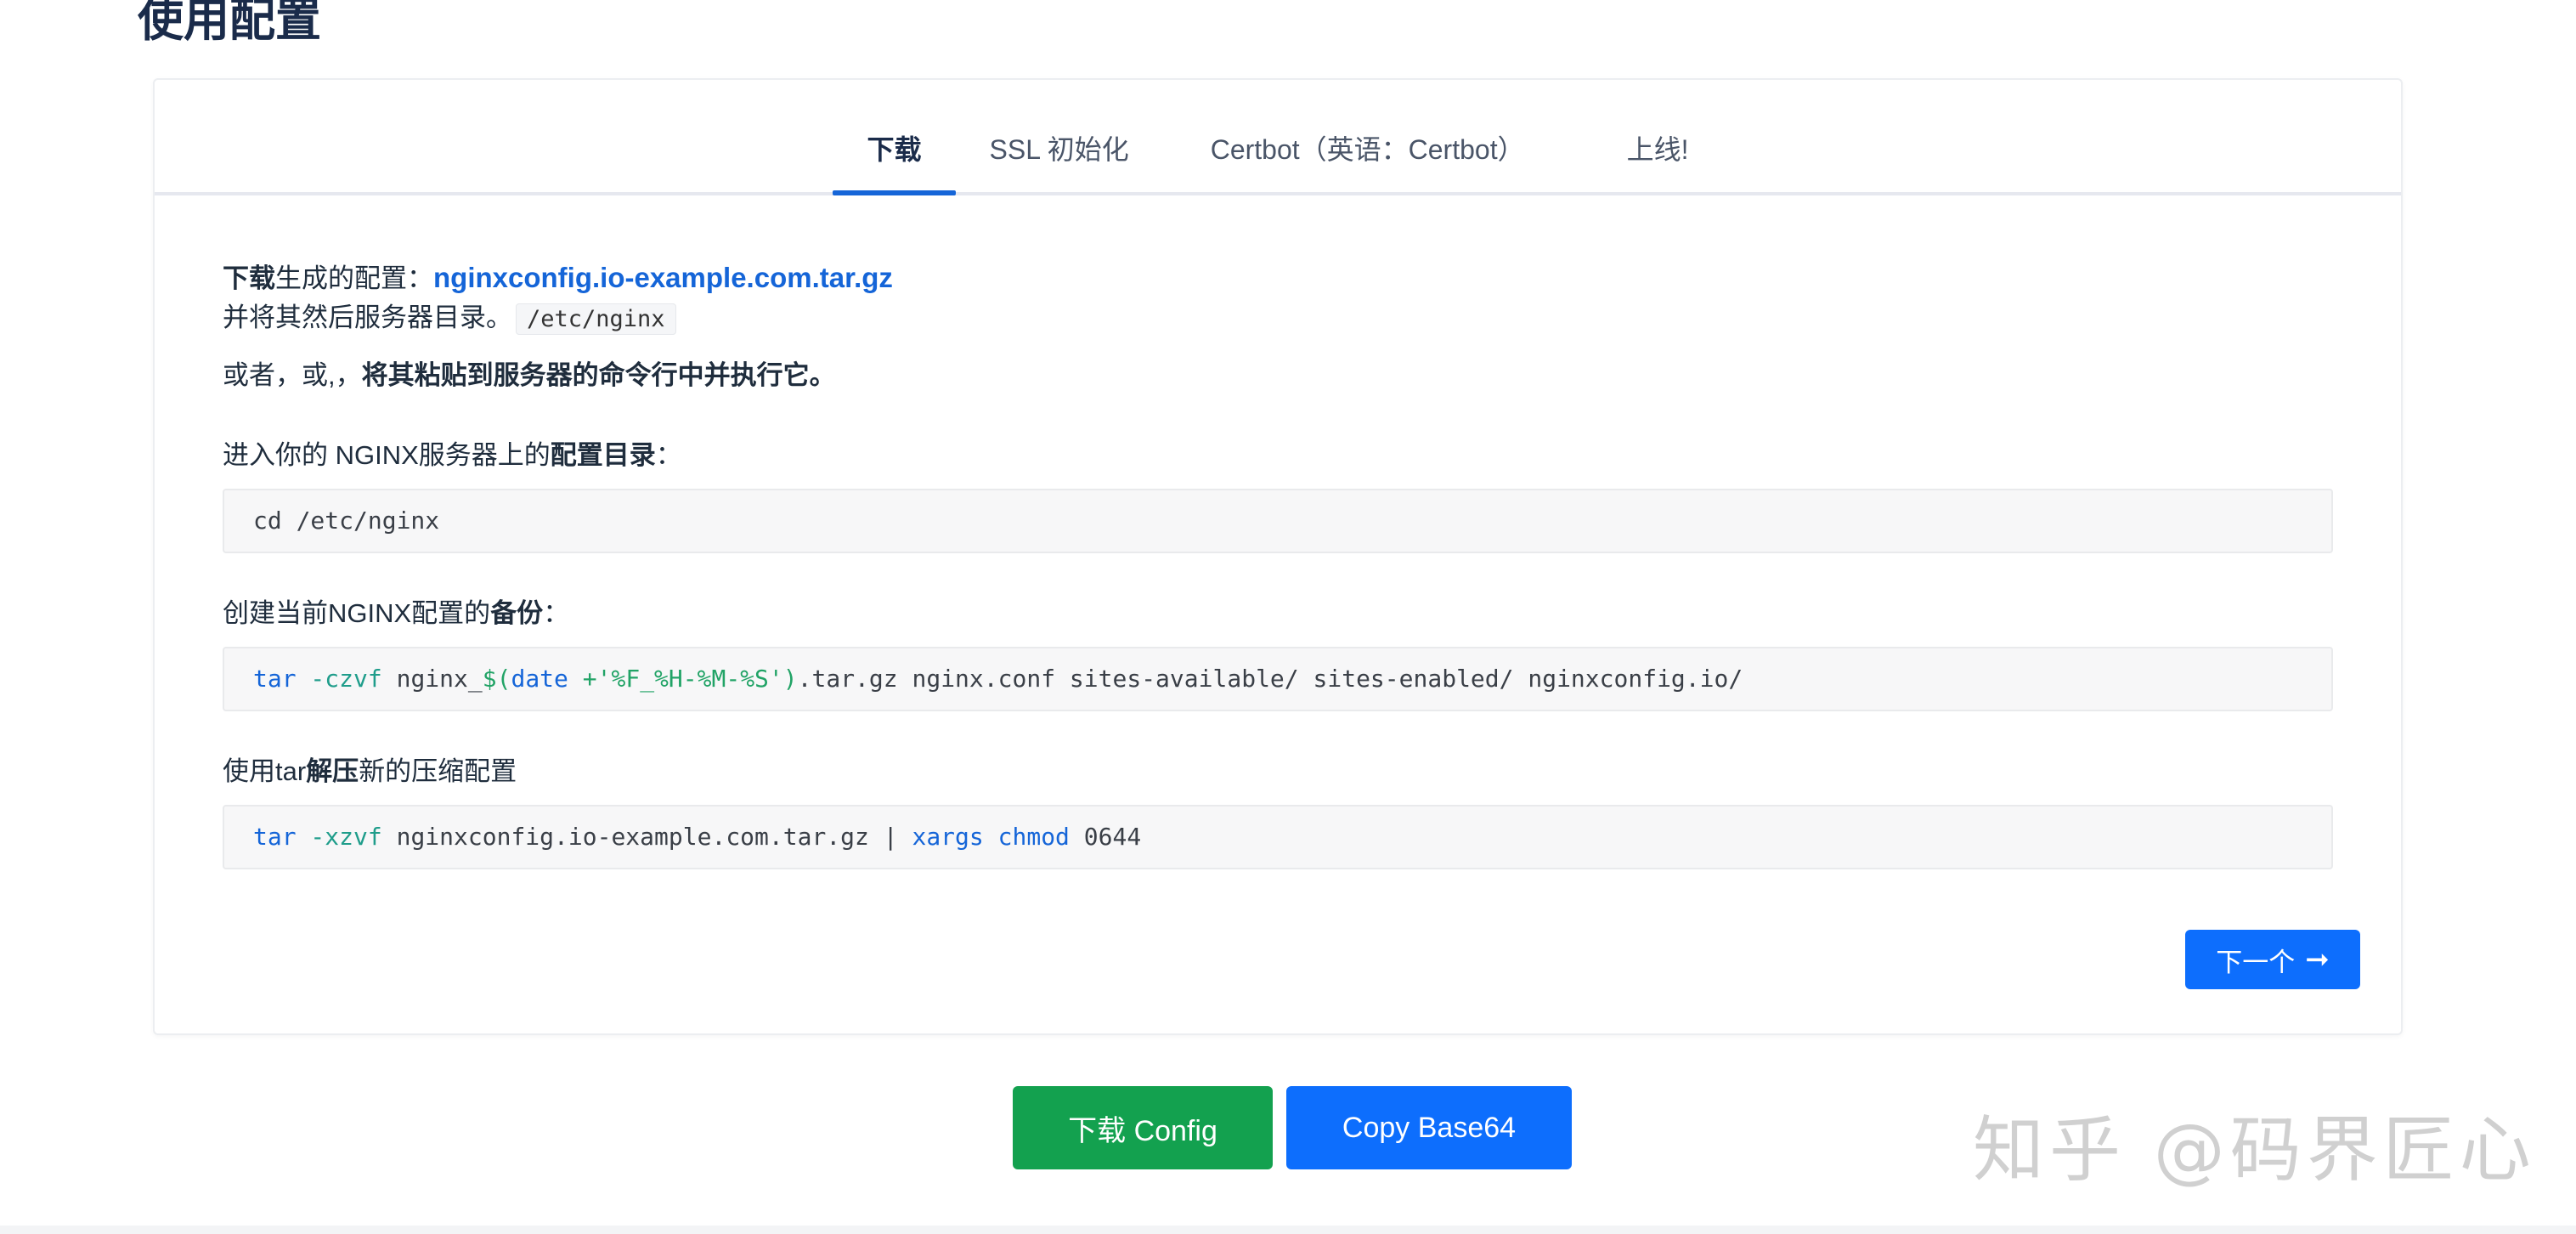  Describe the element at coordinates (1368, 136) in the screenshot. I see `tab-certbot: Certbot（英语：Certbot）` at that location.